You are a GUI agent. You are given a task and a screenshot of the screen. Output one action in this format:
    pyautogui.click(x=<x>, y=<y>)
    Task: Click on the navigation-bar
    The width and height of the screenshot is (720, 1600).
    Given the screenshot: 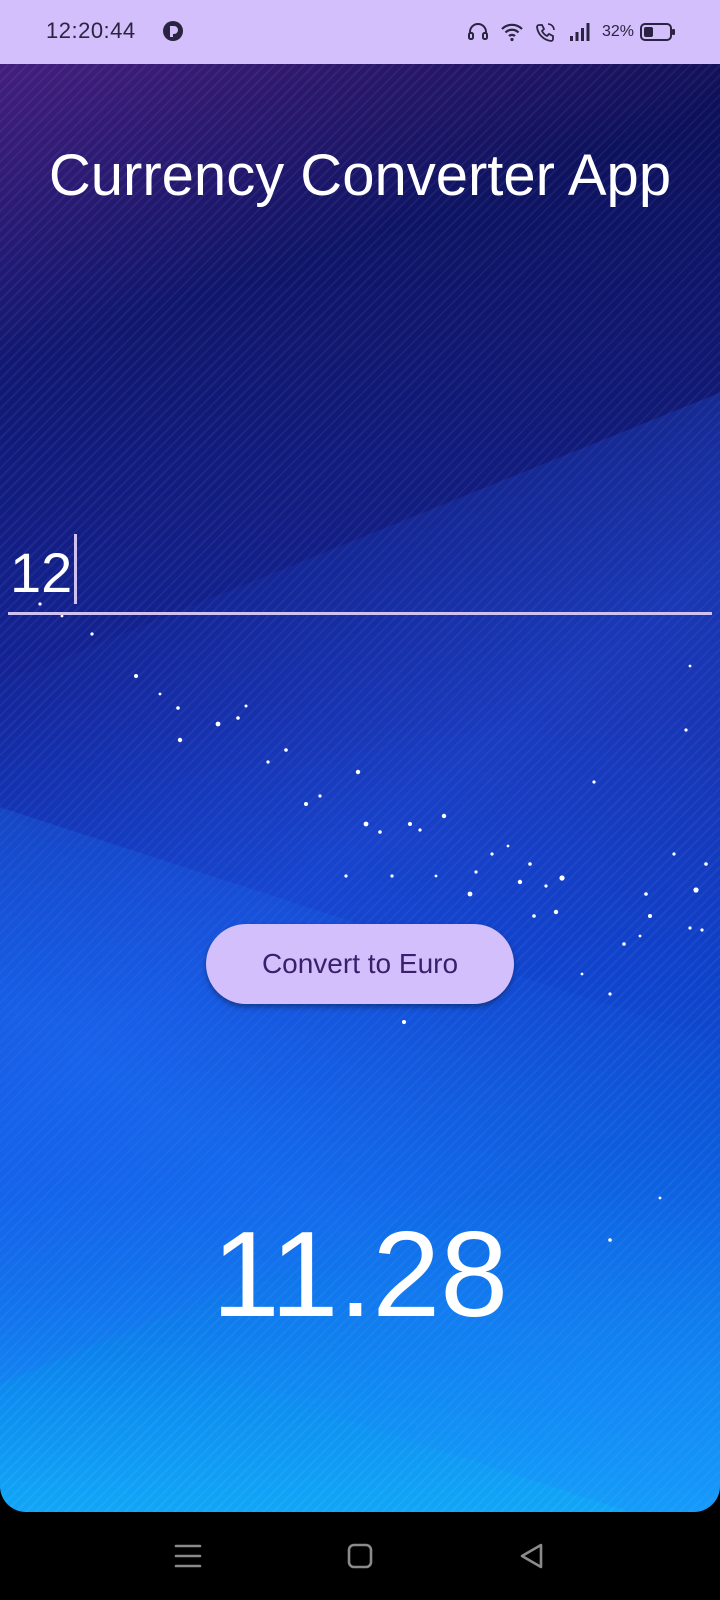 What is the action you would take?
    pyautogui.click(x=360, y=1556)
    